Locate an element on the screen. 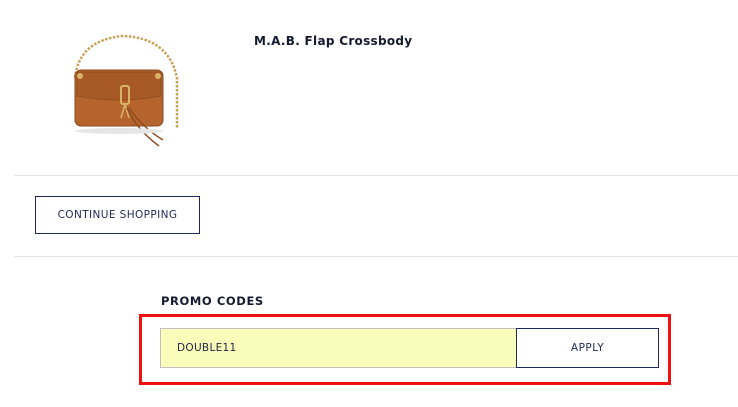 Image resolution: width=738 pixels, height=407 pixels. promo-codes-title: PROMO CODES is located at coordinates (212, 301).